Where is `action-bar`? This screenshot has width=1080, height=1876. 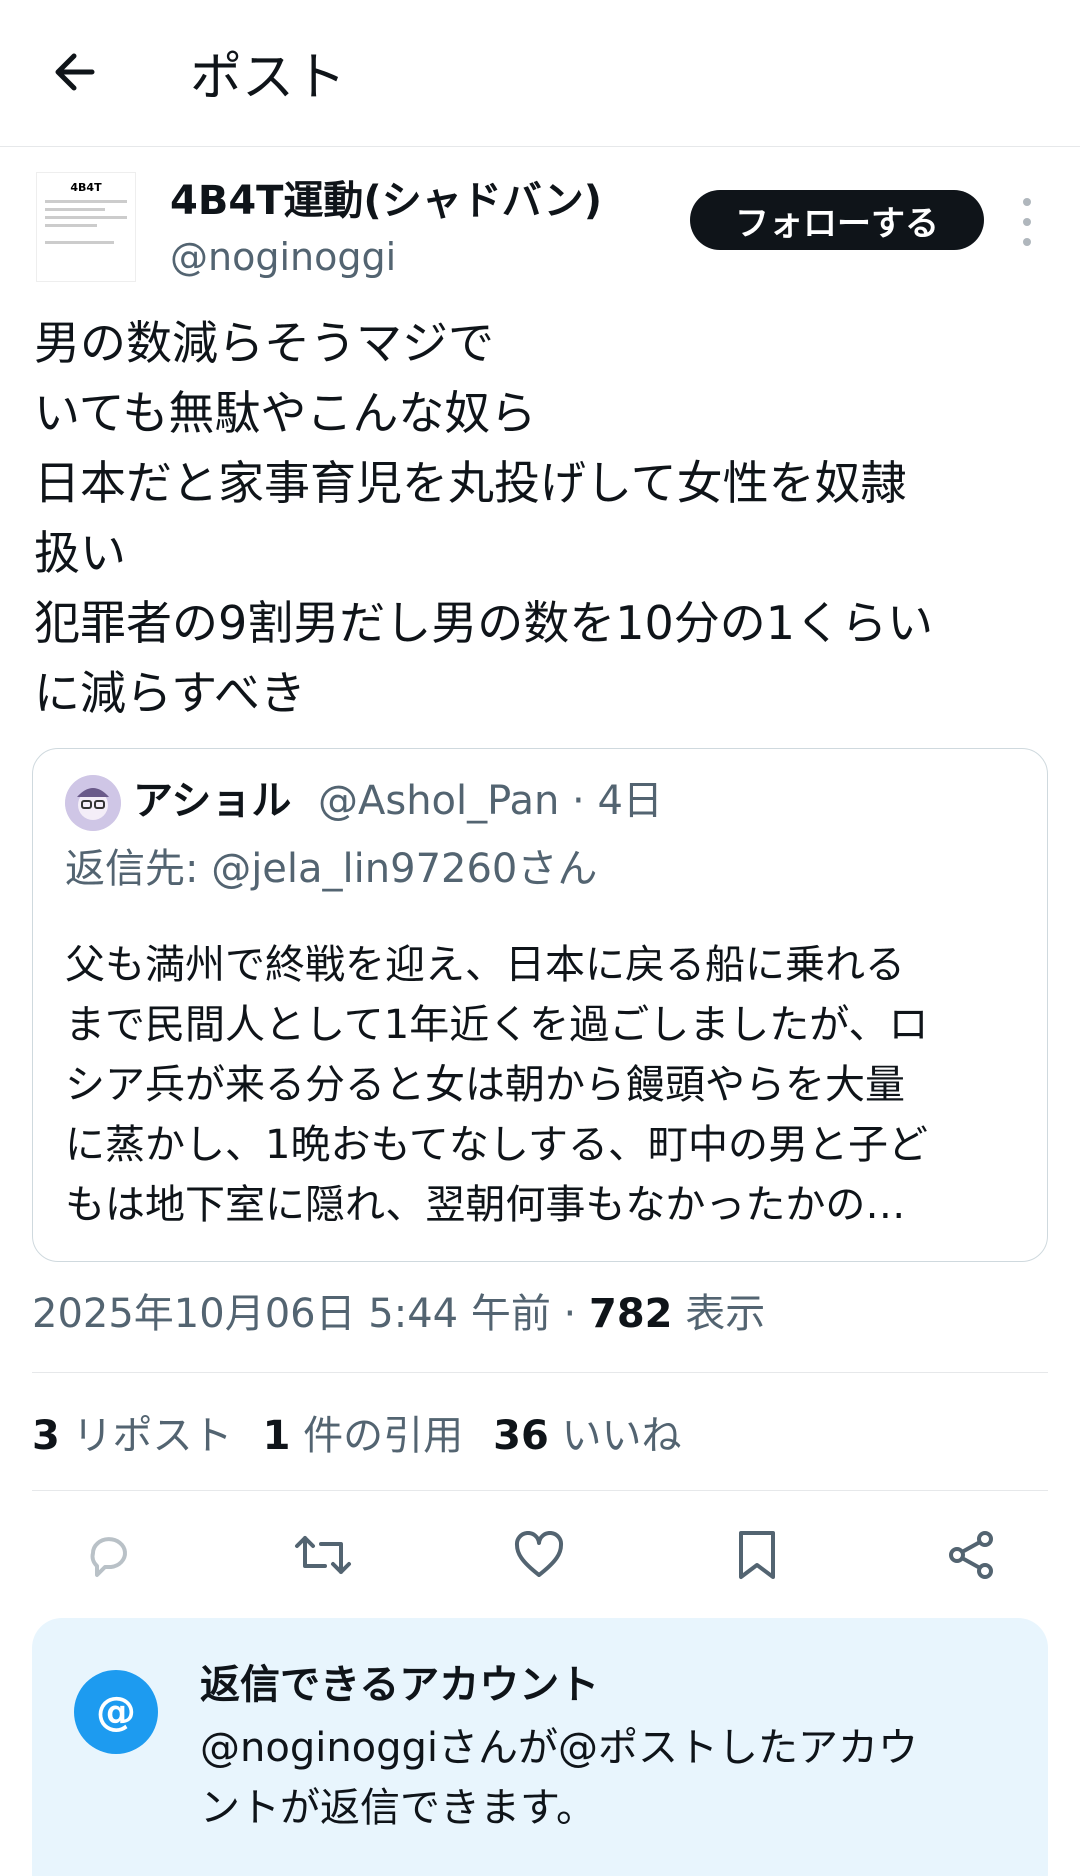 action-bar is located at coordinates (540, 1555).